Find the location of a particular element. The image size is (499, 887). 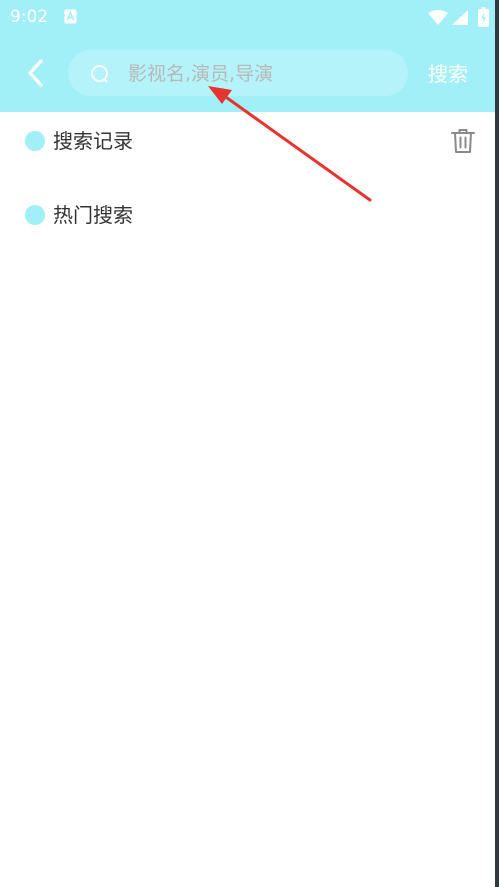

chevron-left-icon is located at coordinates (35, 73).